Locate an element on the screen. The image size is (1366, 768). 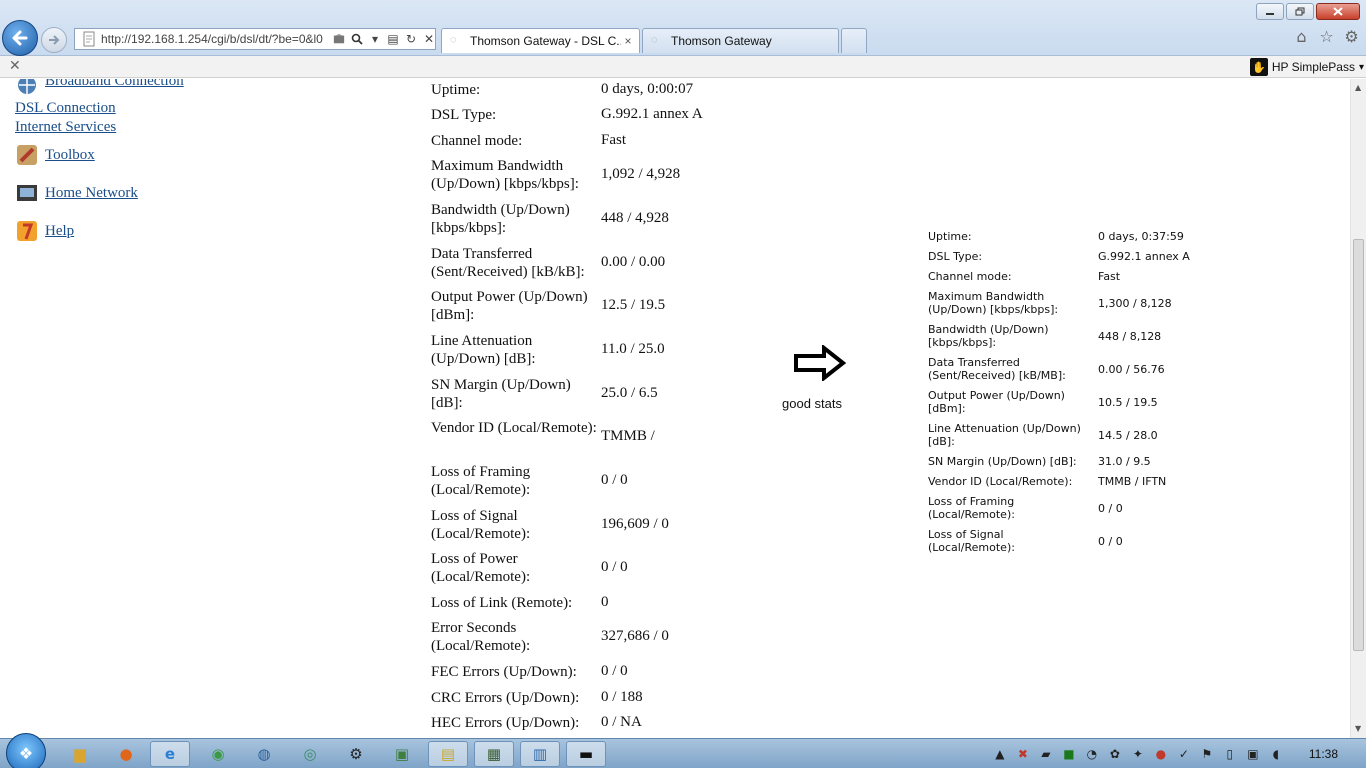
network-icon: ▣ is located at coordinates (1253, 754).